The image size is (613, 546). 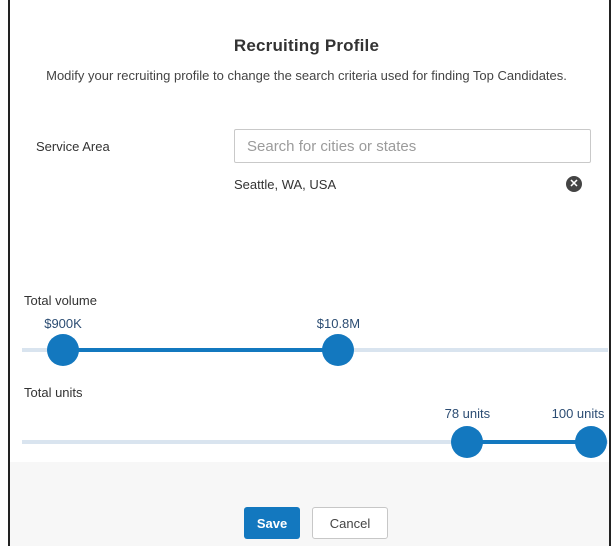 I want to click on total-units-max-value: 100 units, so click(x=578, y=413).